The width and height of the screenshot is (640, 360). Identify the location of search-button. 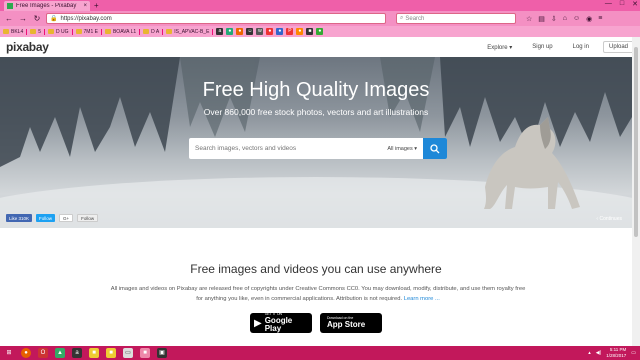
(435, 148).